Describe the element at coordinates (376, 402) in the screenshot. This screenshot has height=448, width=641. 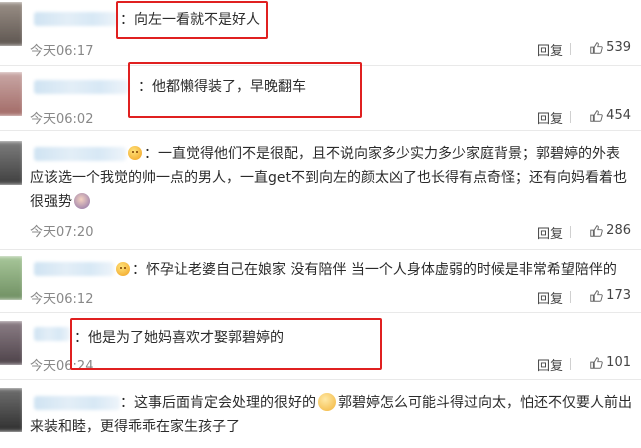
I see `comment-text: ：这事后面肯定会处理的很好的 郭碧婷怎么可能斗得过向太，怕还不仅要人前出` at that location.